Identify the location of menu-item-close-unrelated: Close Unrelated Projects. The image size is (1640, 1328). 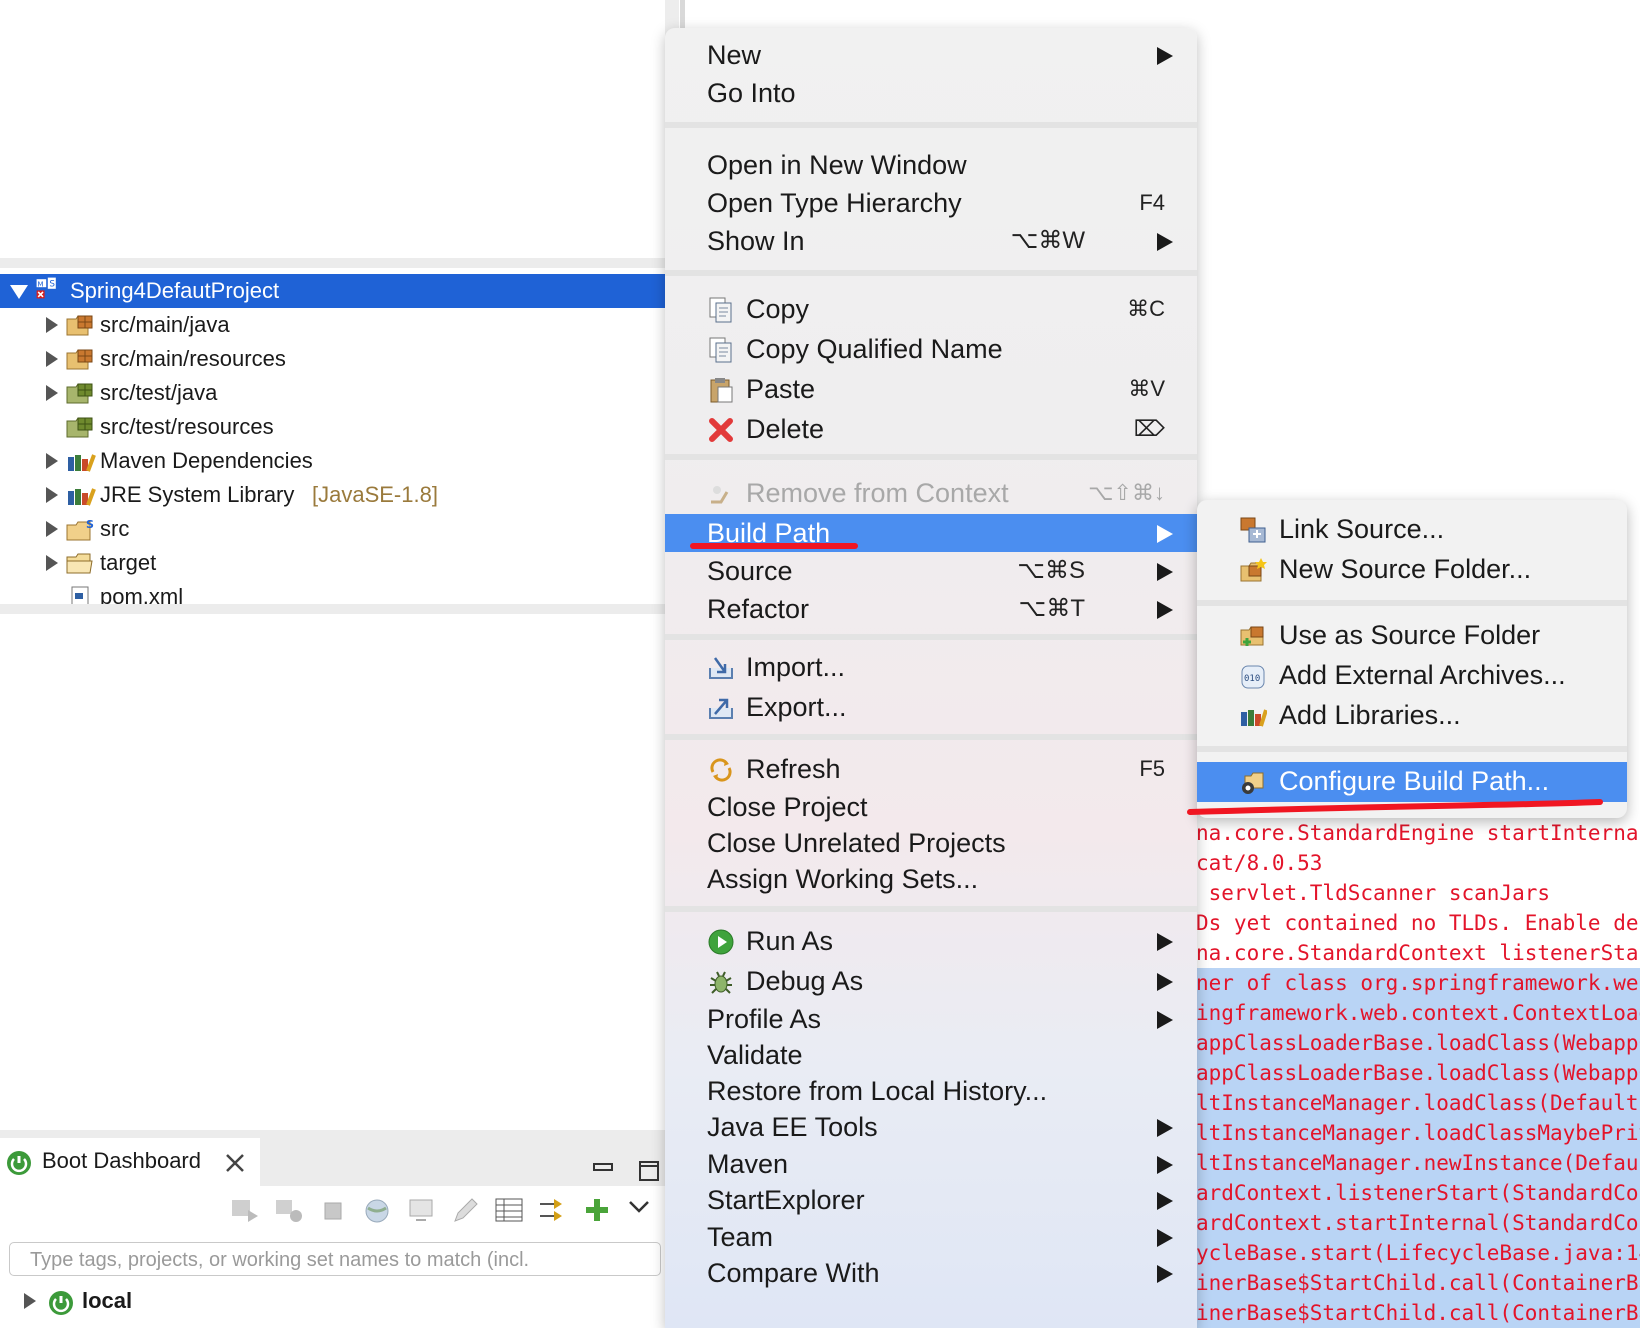
(931, 843).